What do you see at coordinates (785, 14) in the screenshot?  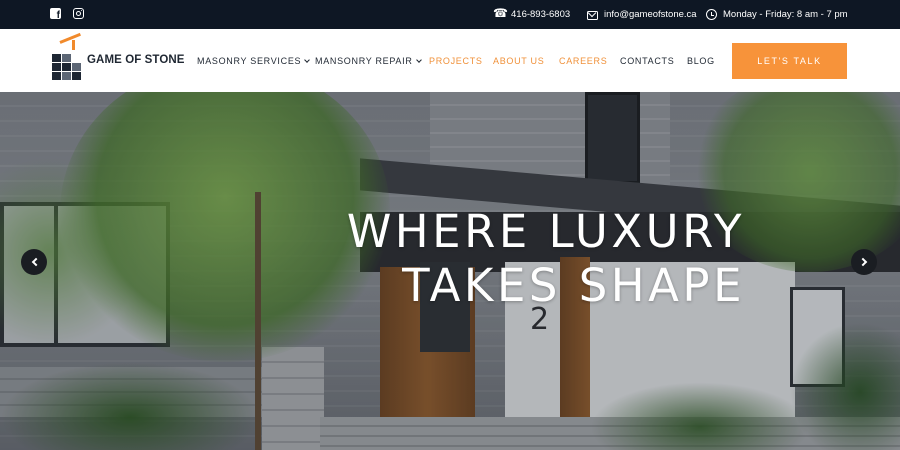 I see `hours-text: Monday - Friday: 8 am - 7 pm` at bounding box center [785, 14].